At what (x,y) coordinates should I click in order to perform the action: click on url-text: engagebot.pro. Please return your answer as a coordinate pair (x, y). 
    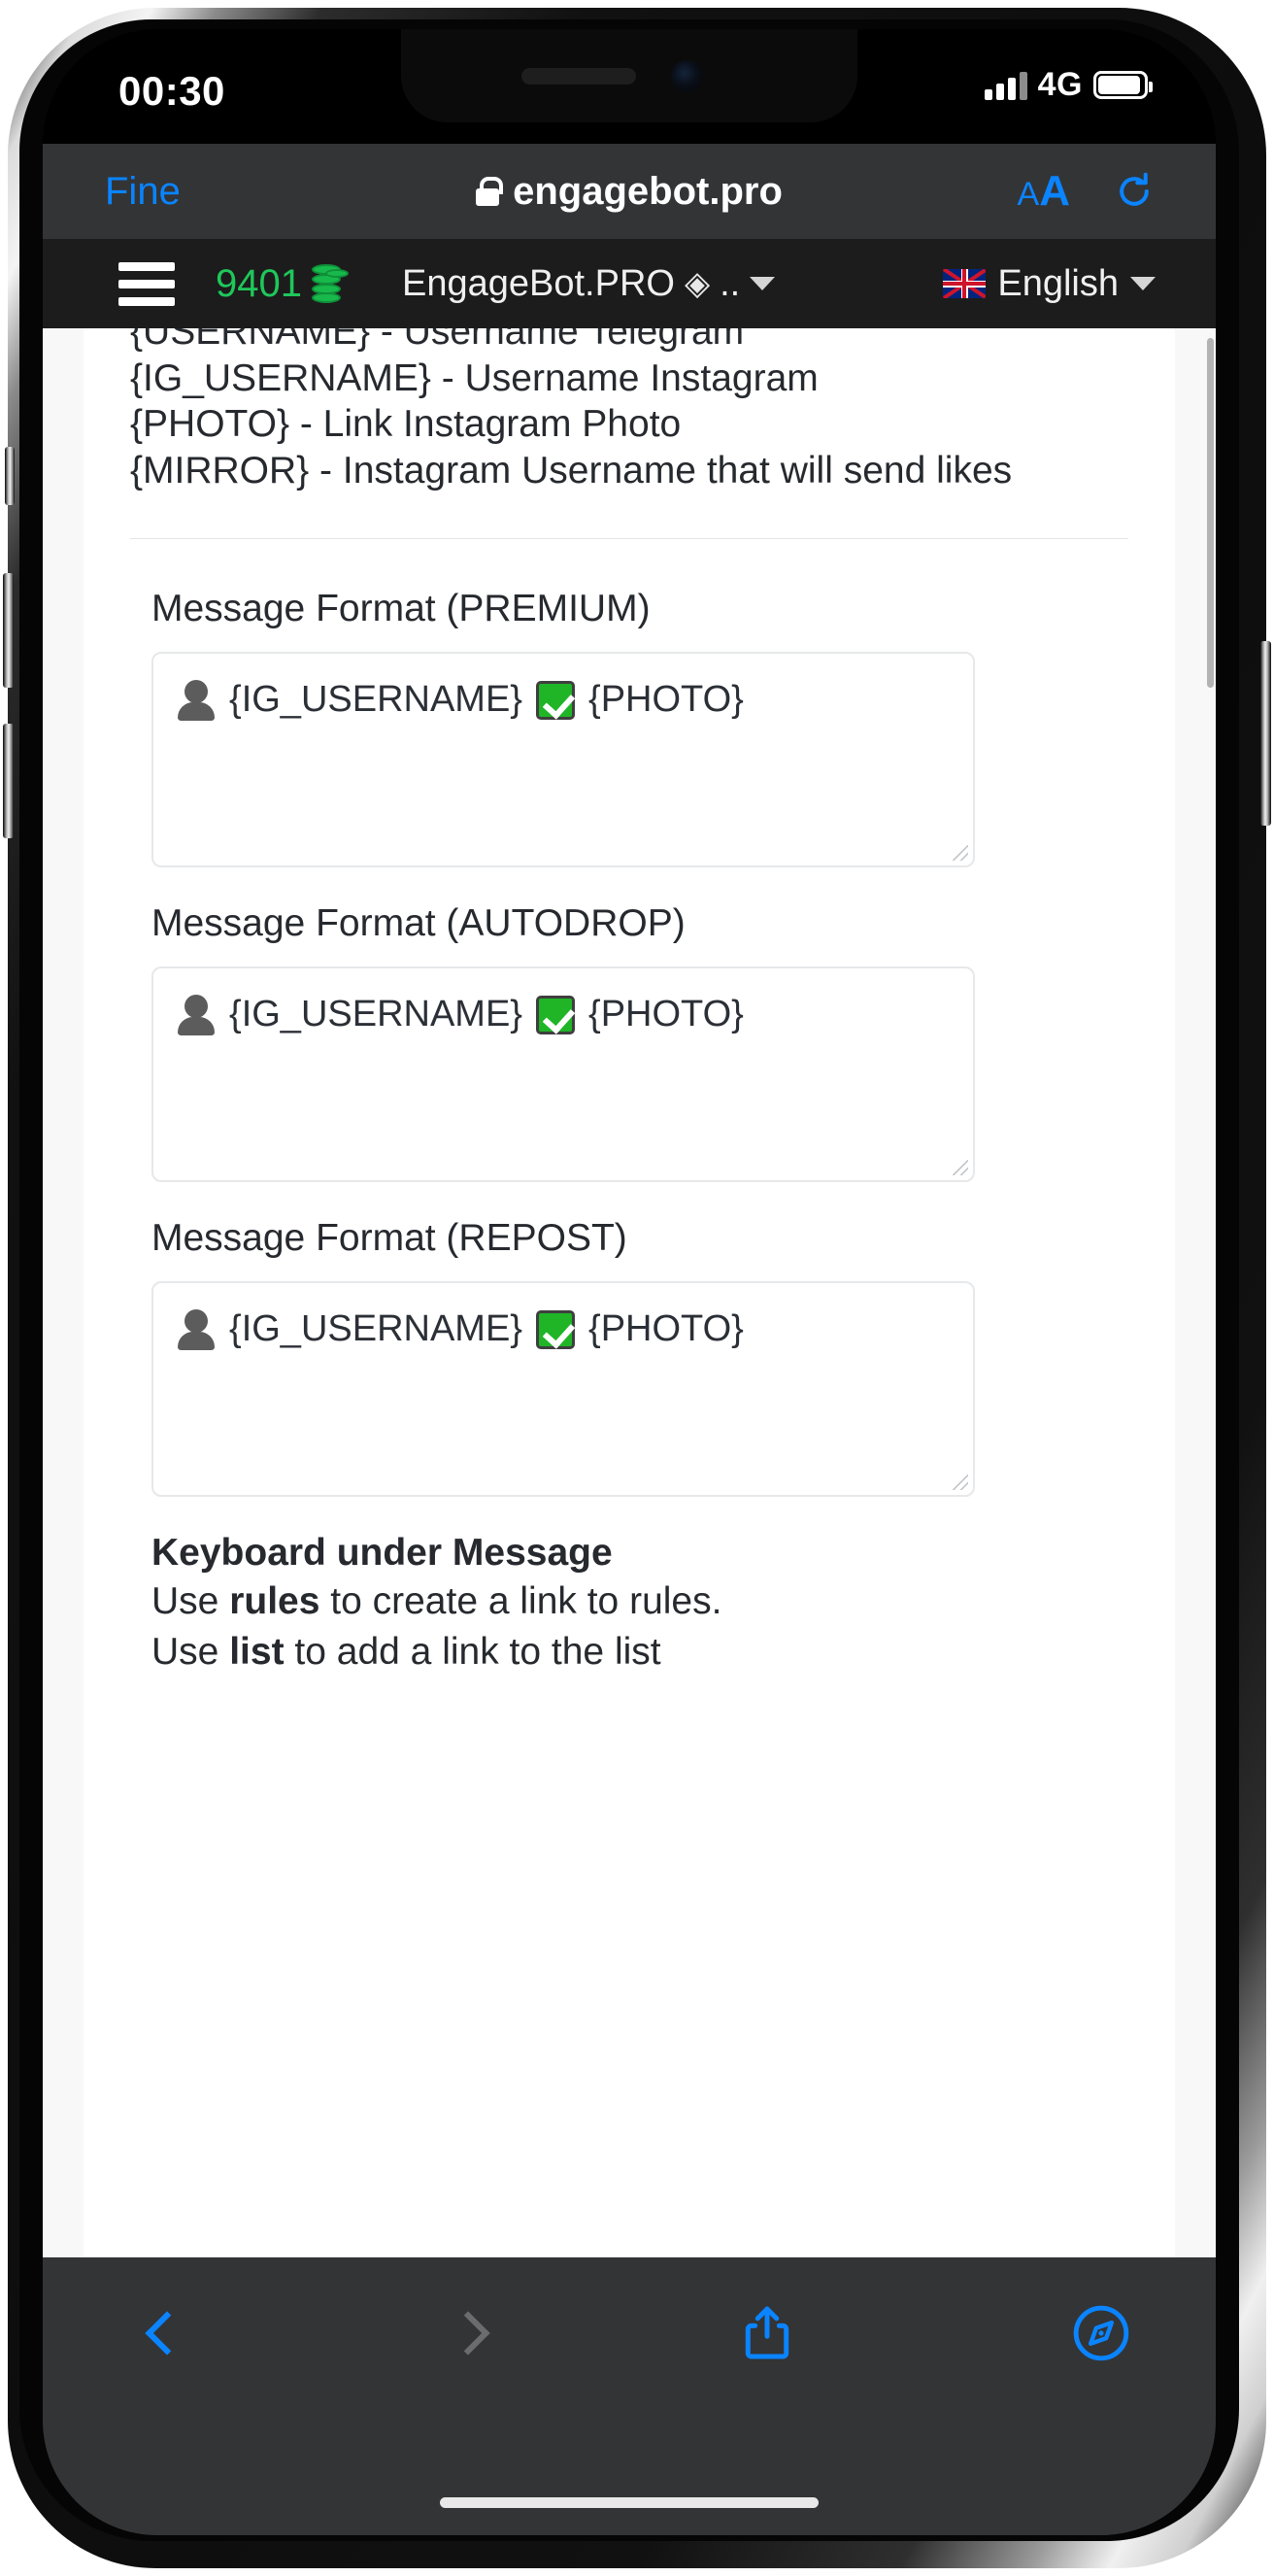
    Looking at the image, I should click on (648, 191).